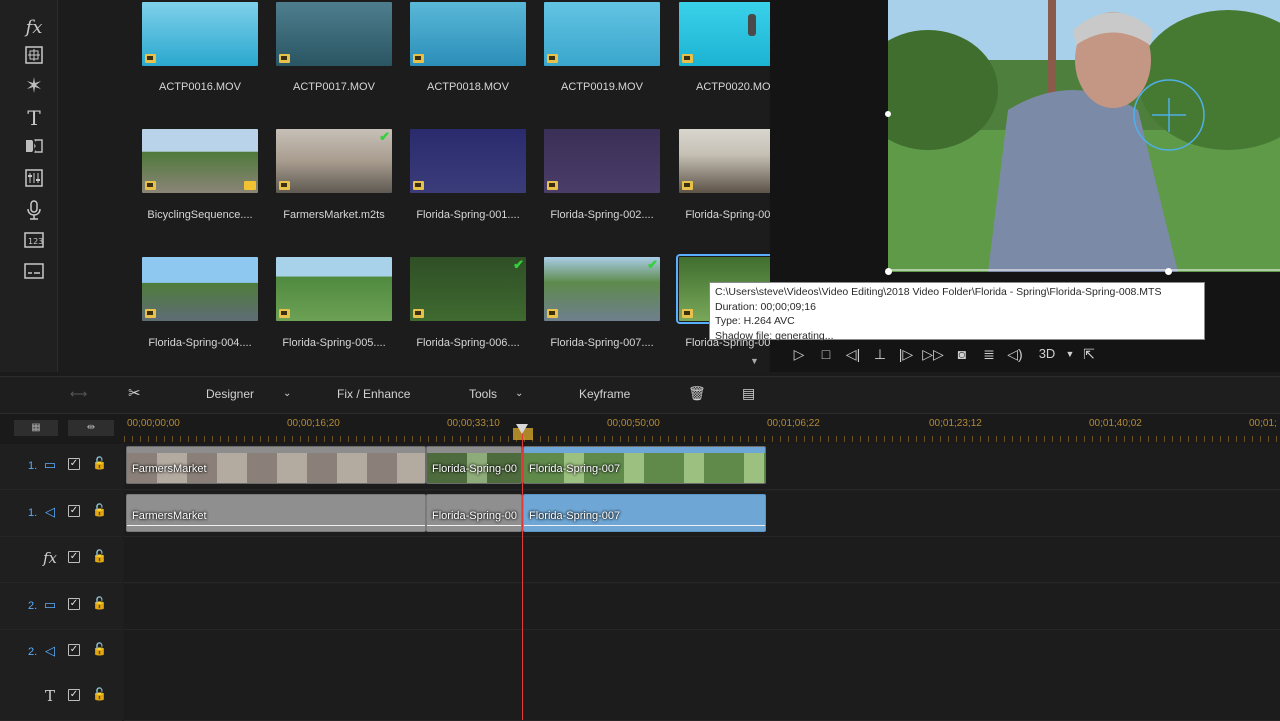 The height and width of the screenshot is (721, 1280). Describe the element at coordinates (989, 354) in the screenshot. I see `settings-icon: ≣` at that location.